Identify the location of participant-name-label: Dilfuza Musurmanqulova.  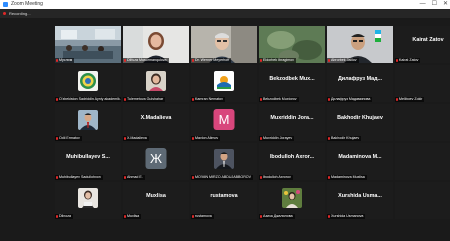
(146, 60).